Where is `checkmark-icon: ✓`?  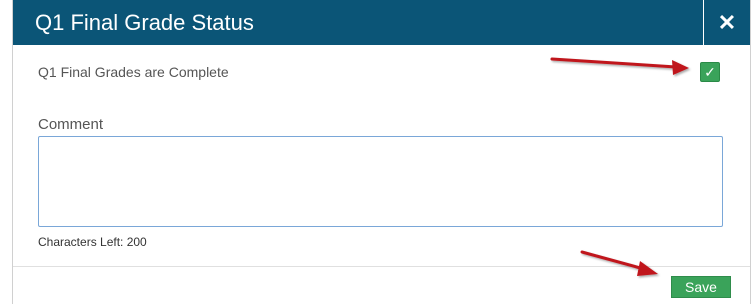 checkmark-icon: ✓ is located at coordinates (710, 72).